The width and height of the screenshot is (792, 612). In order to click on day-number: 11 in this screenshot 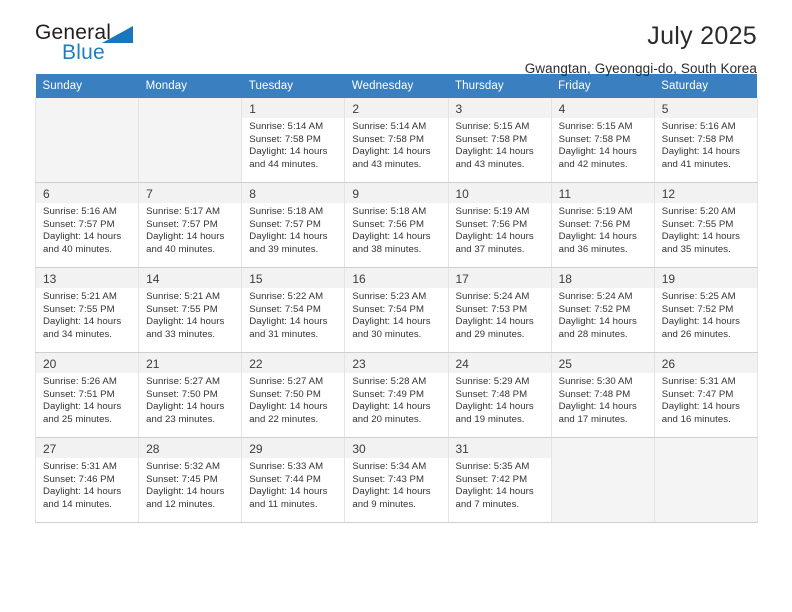, I will do `click(602, 193)`.